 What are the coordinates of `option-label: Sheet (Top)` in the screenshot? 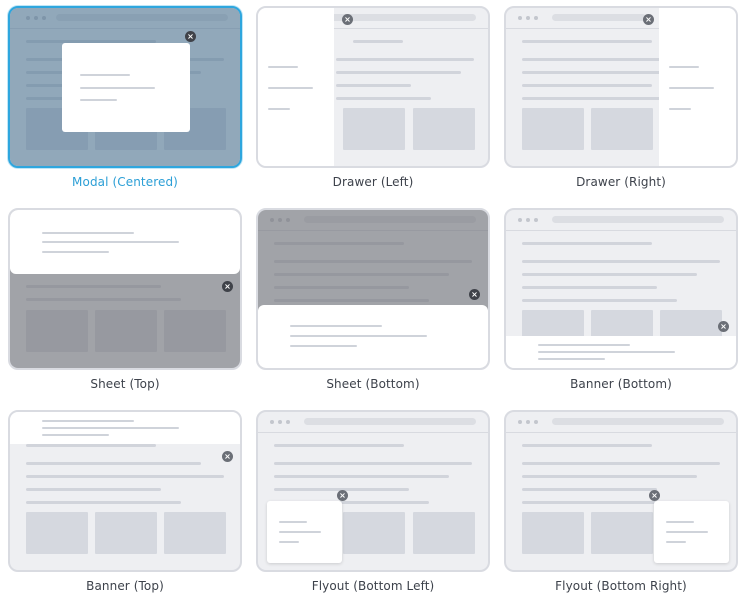 It's located at (125, 384).